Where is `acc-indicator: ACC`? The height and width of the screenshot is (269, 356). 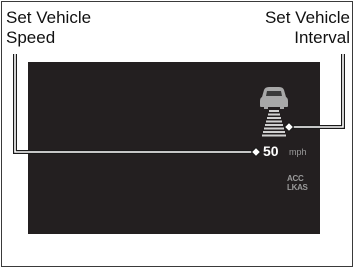
acc-indicator: ACC is located at coordinates (295, 178).